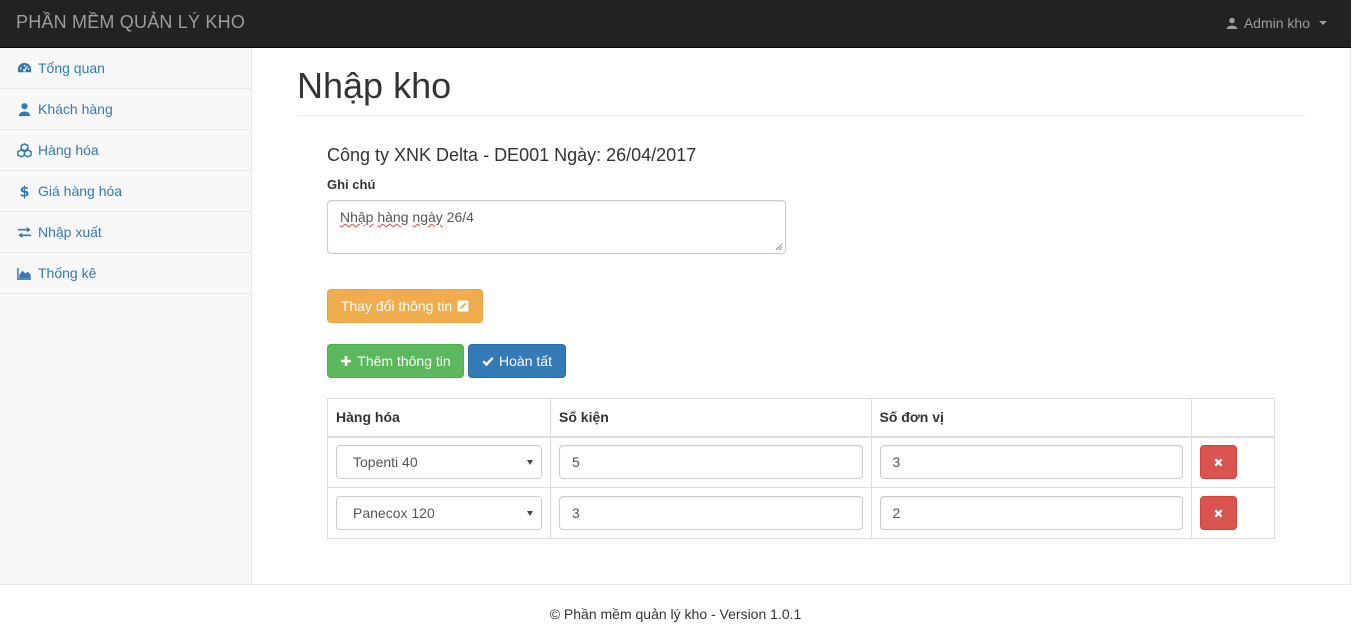  I want to click on note-label: Ghi chú, so click(351, 184).